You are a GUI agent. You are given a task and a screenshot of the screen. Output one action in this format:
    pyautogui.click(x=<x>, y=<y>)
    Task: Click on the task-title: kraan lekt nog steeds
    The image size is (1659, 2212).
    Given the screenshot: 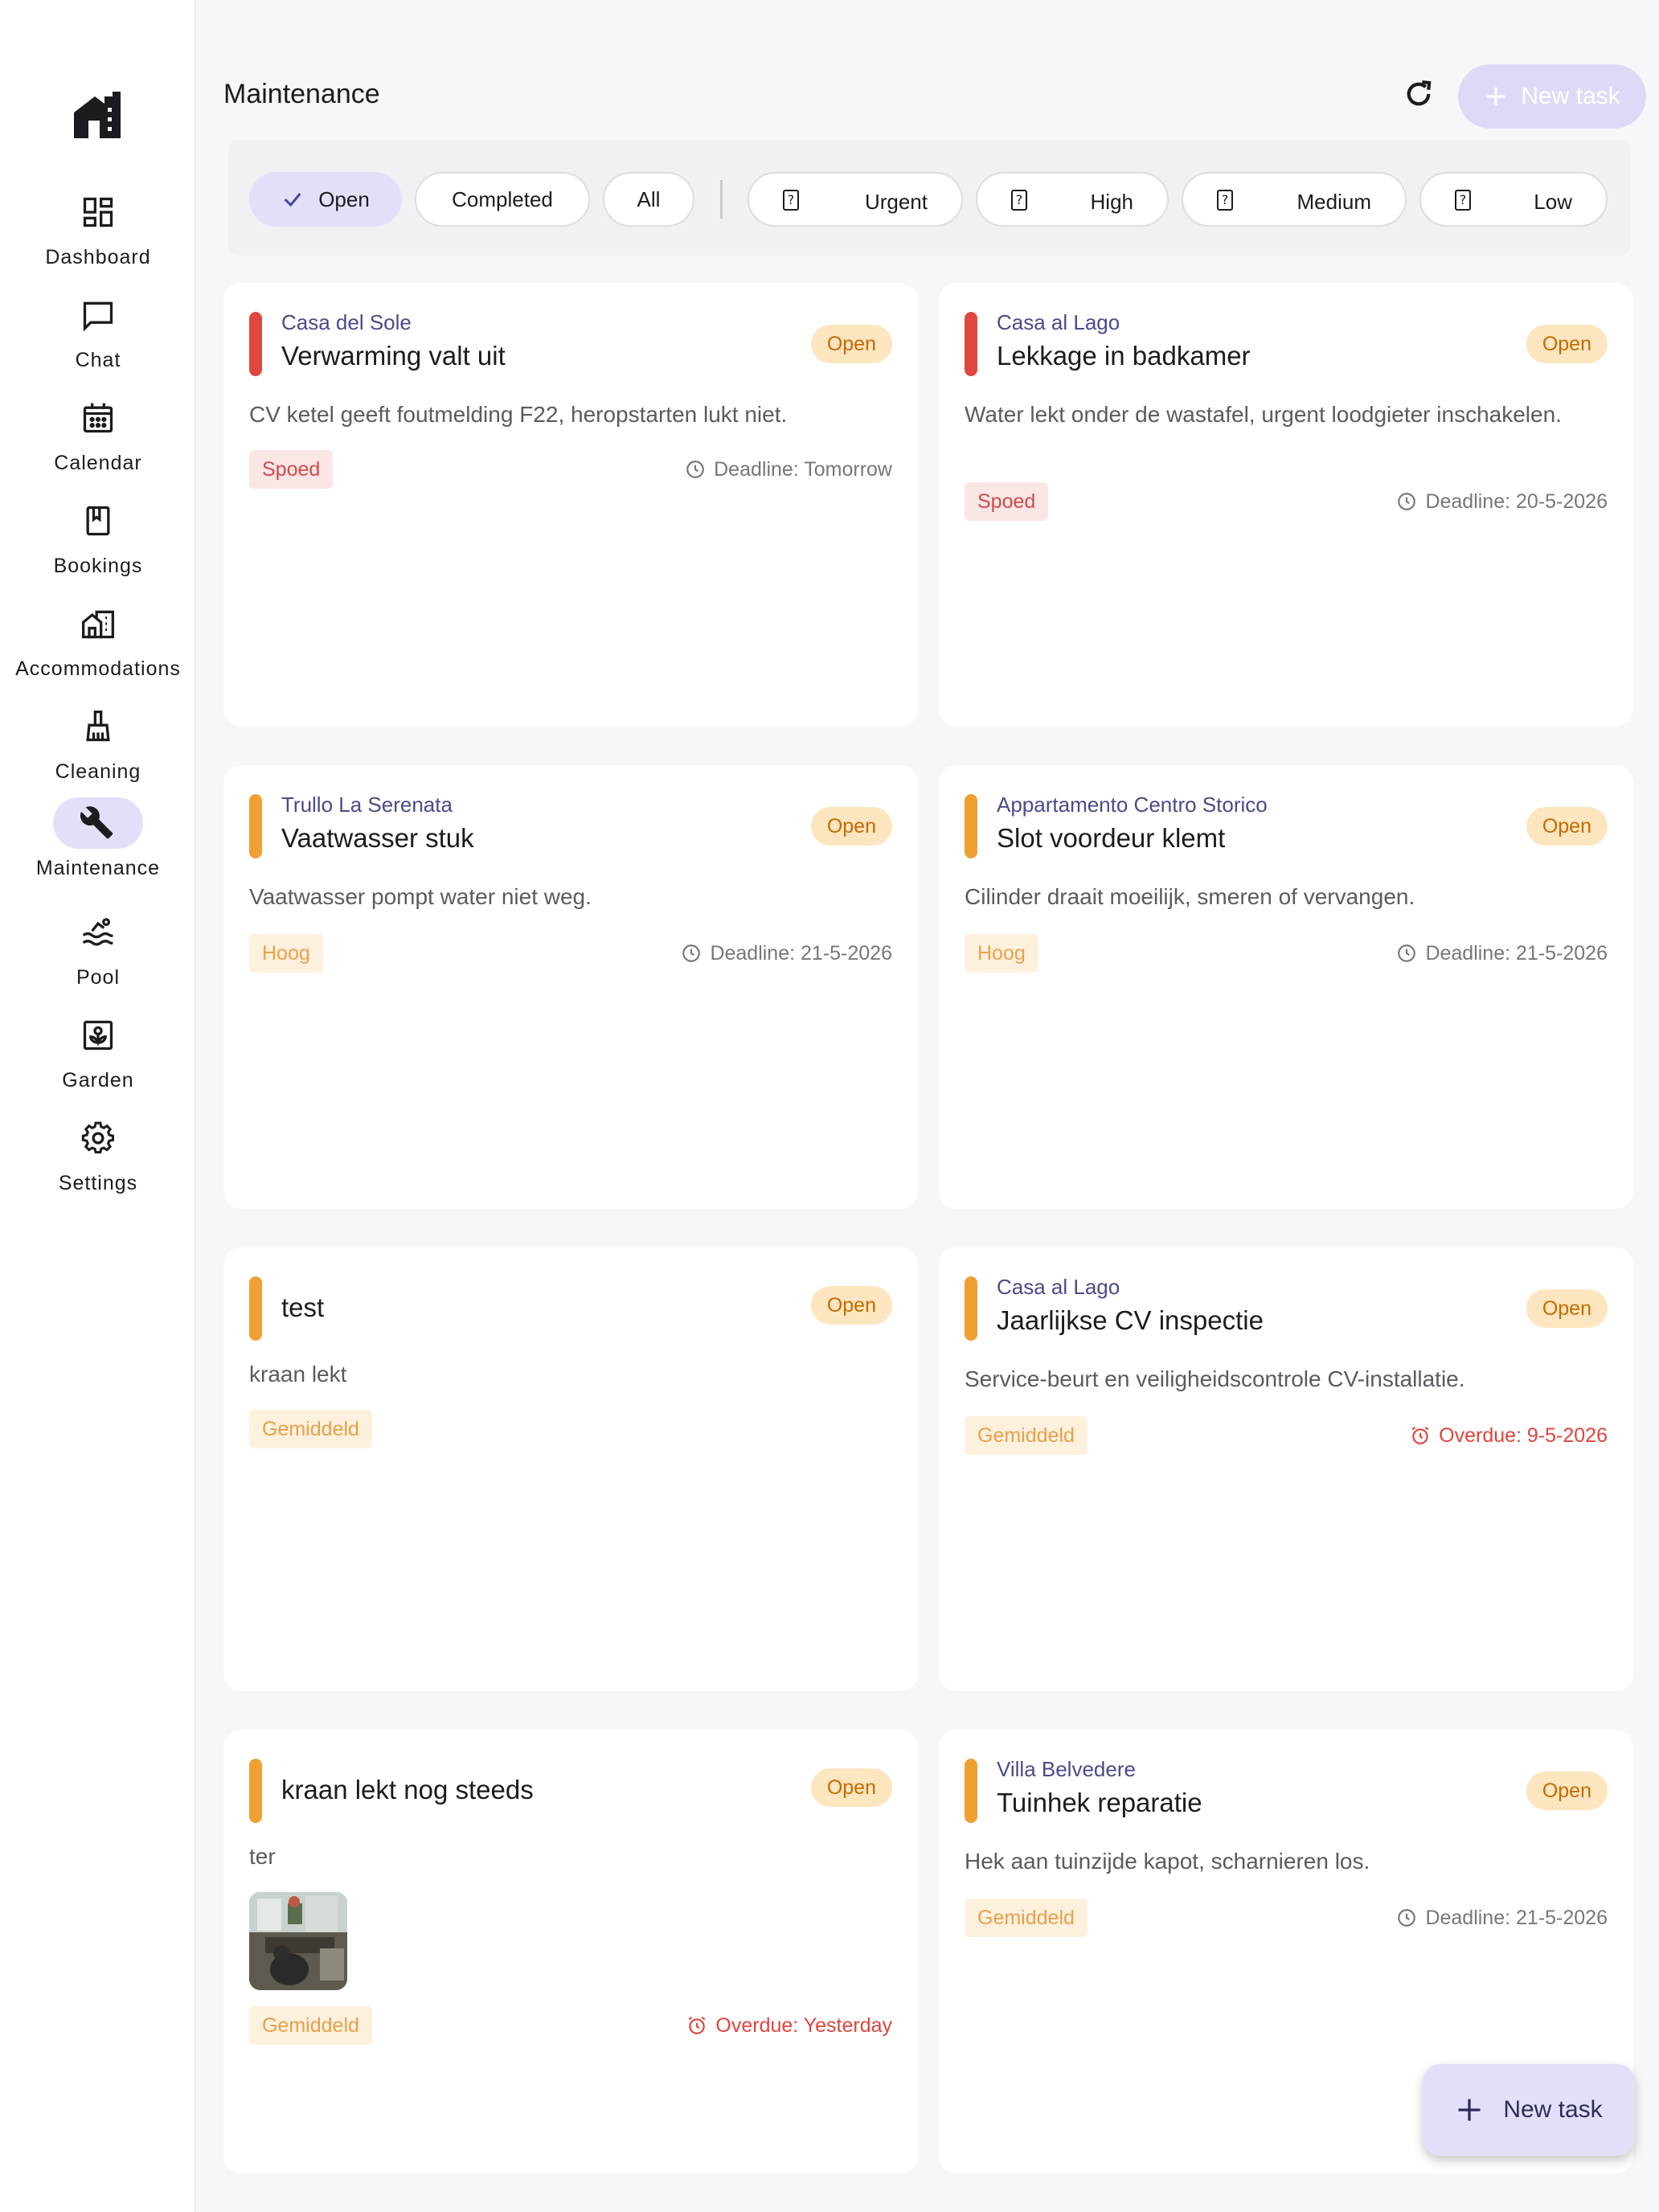 What is the action you would take?
    pyautogui.click(x=407, y=1790)
    